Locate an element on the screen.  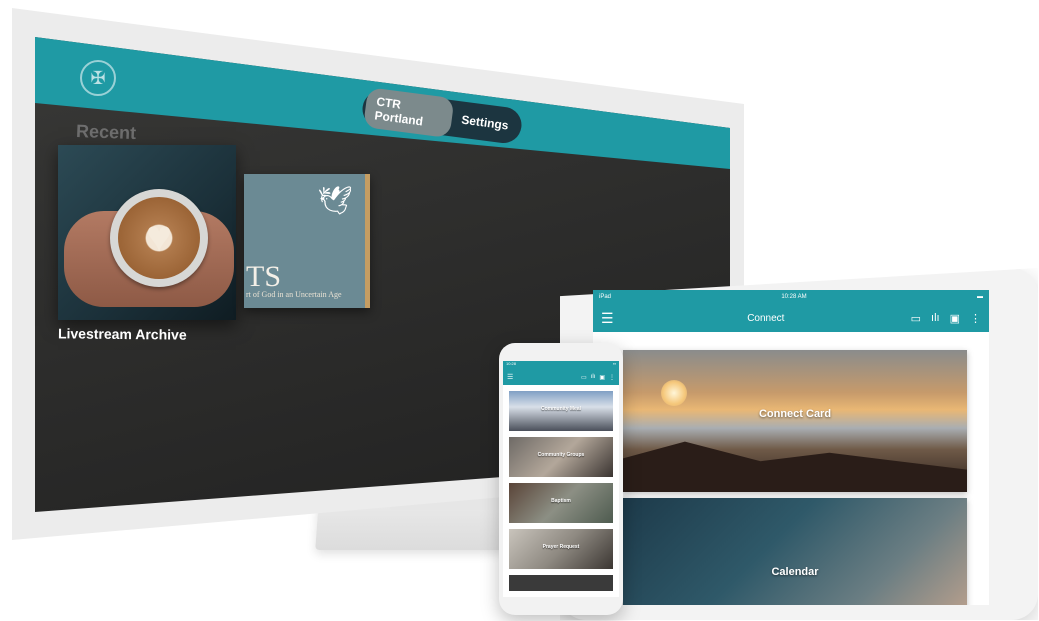
status-time: 10:28 AM is located at coordinates (794, 297).